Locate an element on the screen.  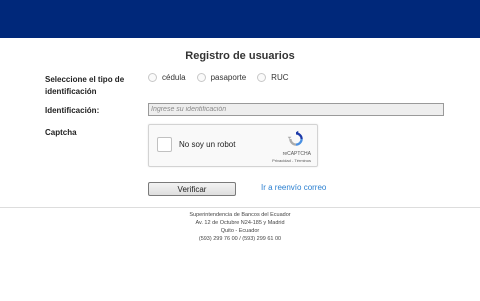
footer-phone: (593) 299 76 00 / (593) 299 61 00 is located at coordinates (240, 239).